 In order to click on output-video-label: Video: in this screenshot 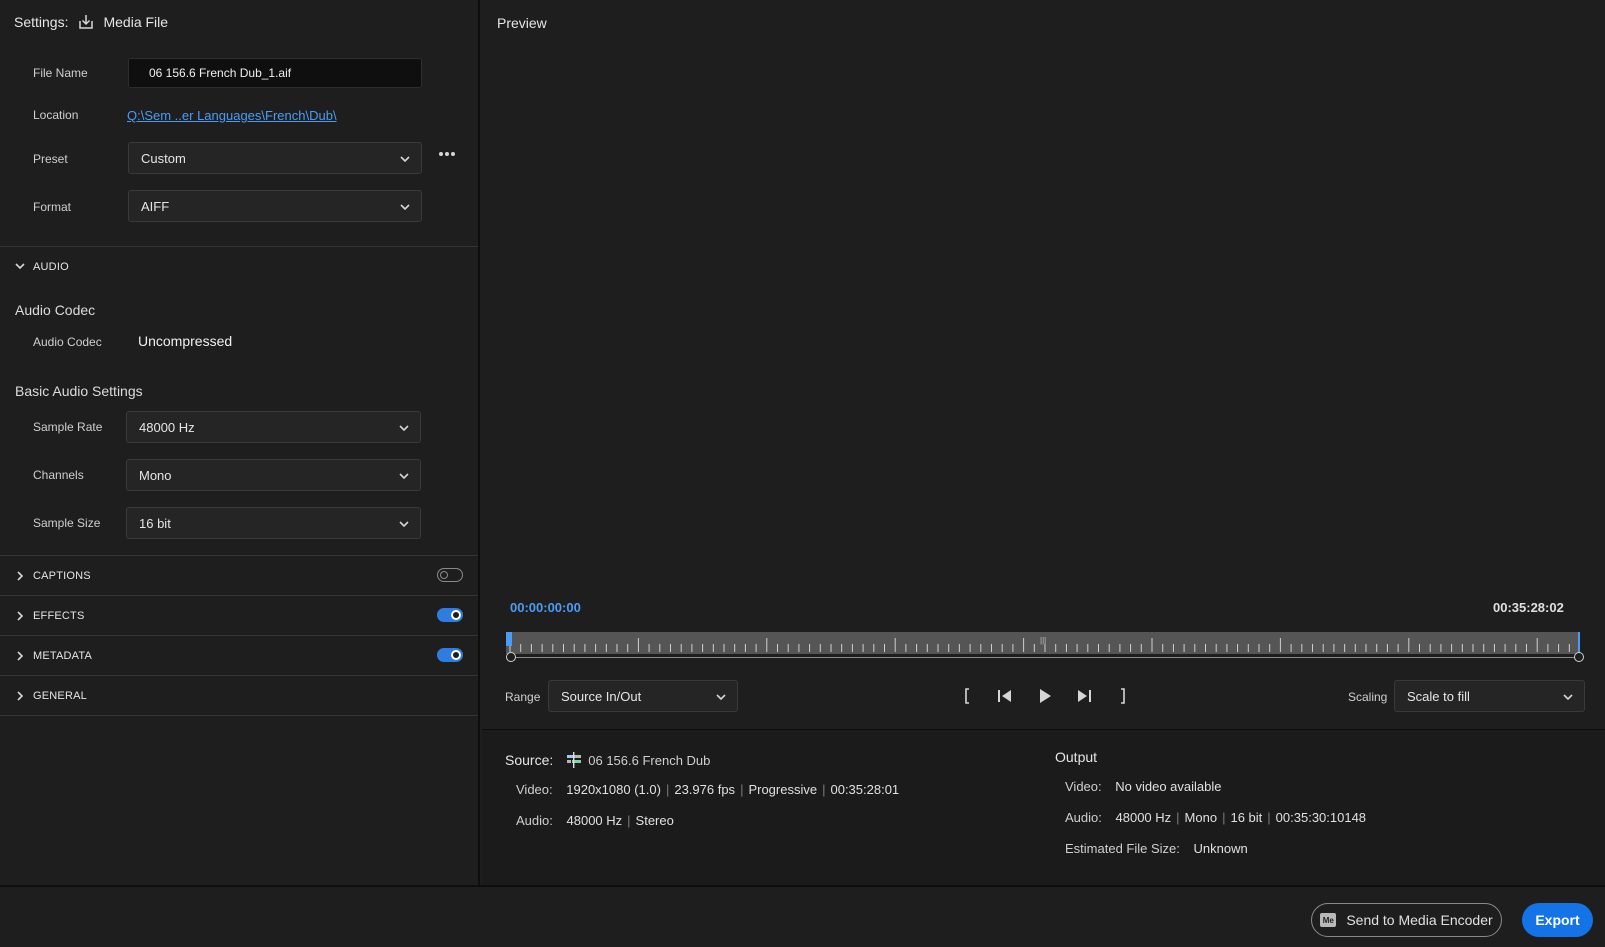, I will do `click(1083, 786)`.